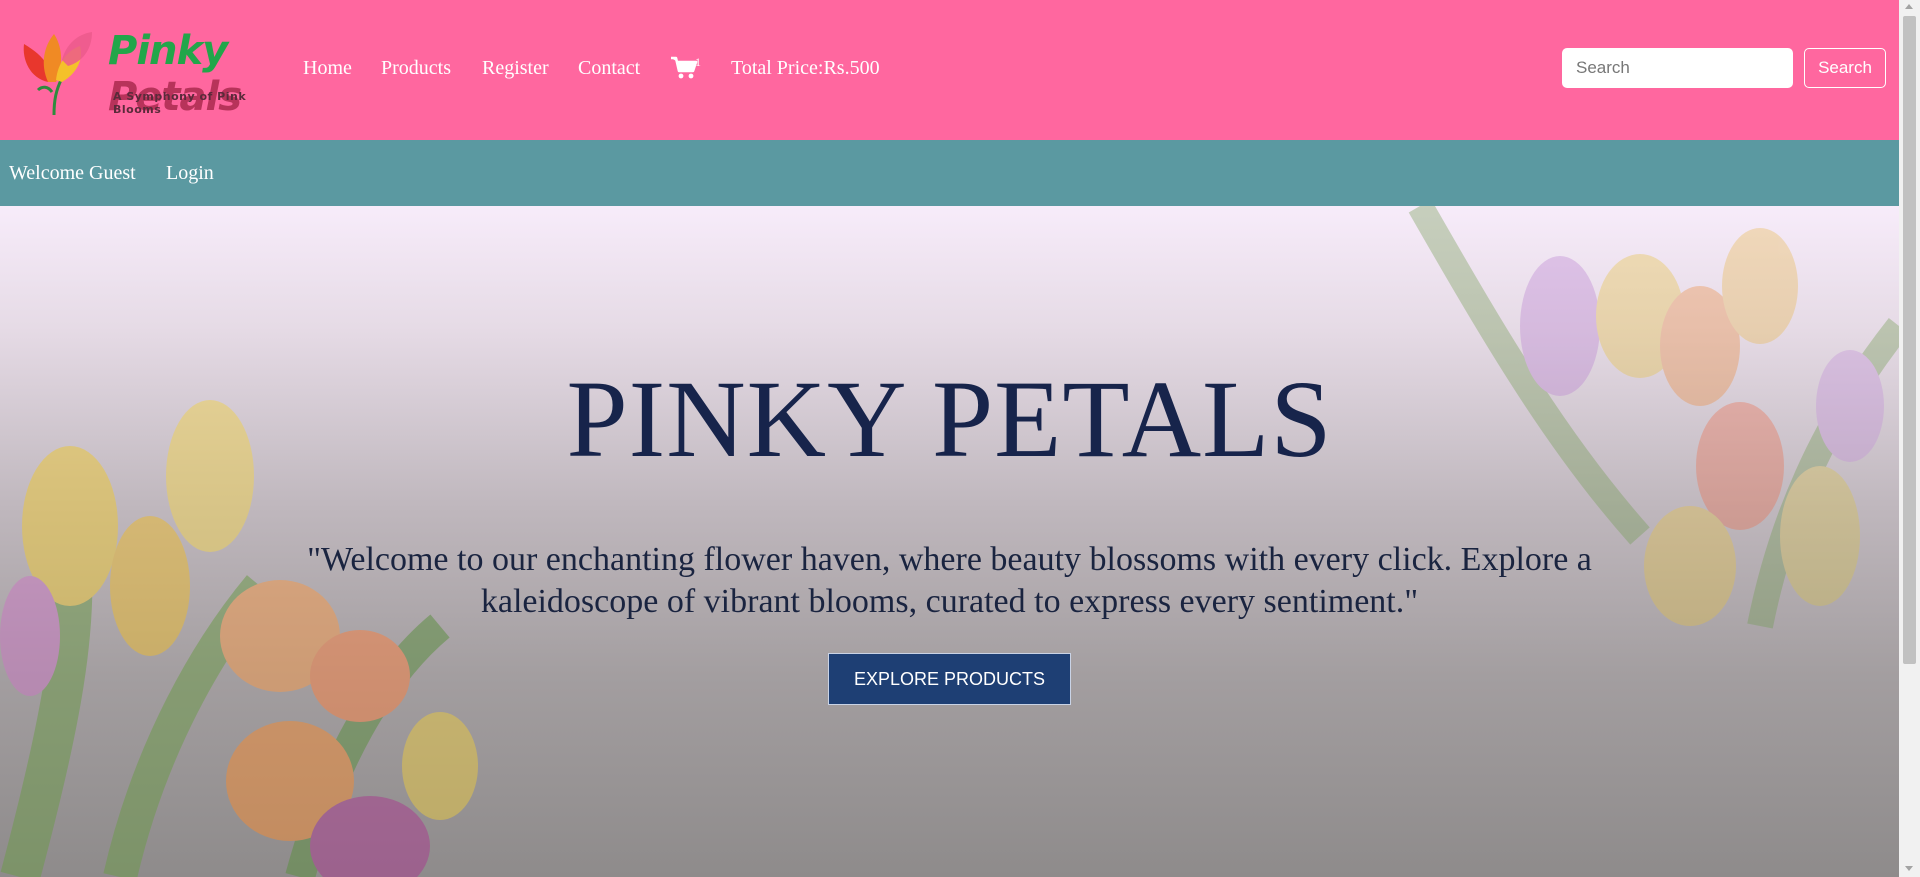 This screenshot has height=877, width=1920. What do you see at coordinates (949, 679) in the screenshot?
I see `explore-products-button: EXPLORE PRODUCTS` at bounding box center [949, 679].